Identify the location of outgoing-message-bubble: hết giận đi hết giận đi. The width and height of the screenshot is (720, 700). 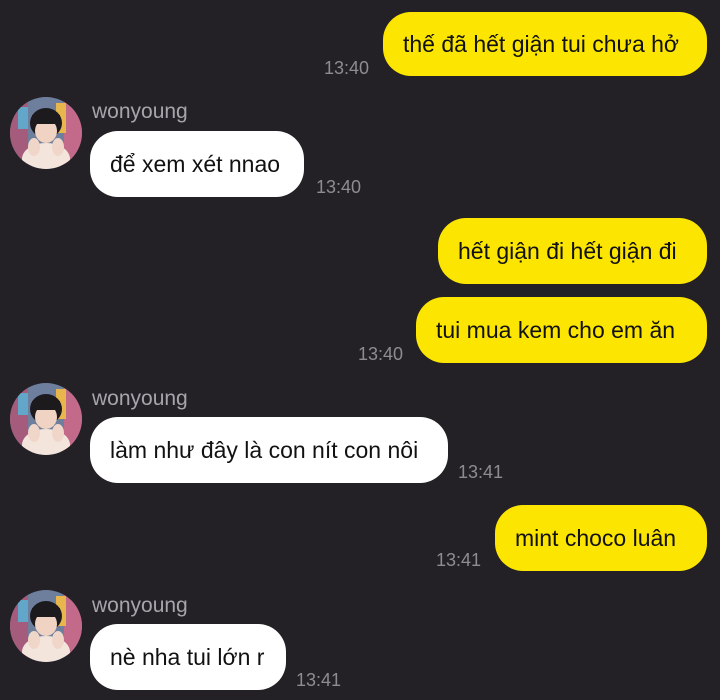
(572, 251).